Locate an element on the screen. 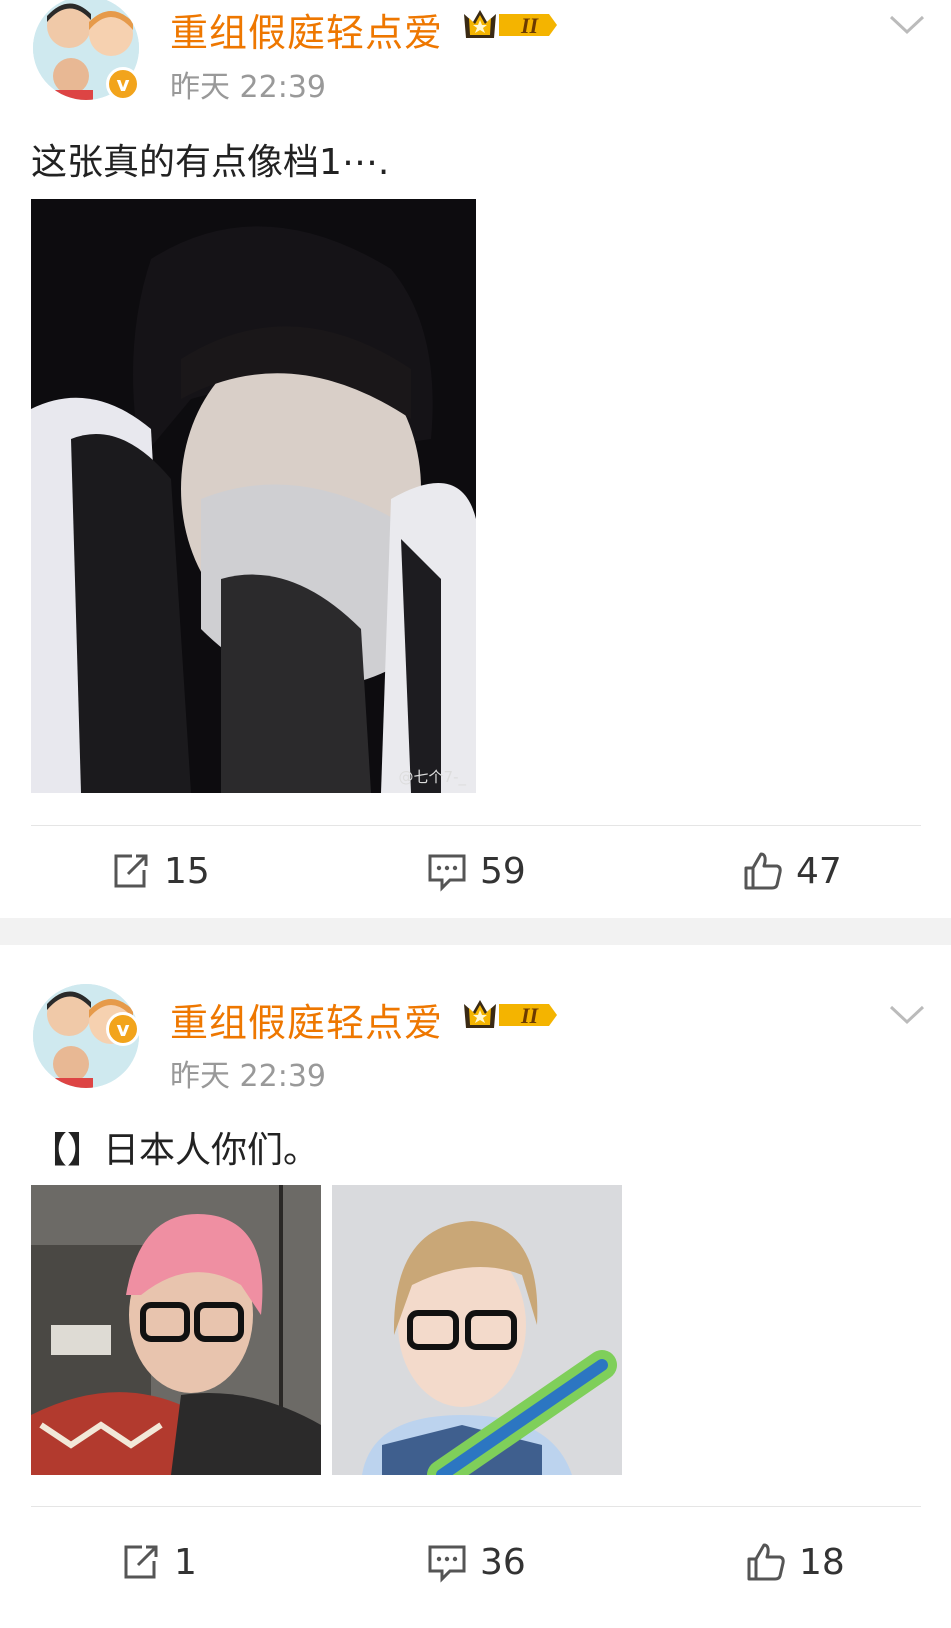 This screenshot has width=951, height=1628. comment-count: 36 is located at coordinates (503, 1562).